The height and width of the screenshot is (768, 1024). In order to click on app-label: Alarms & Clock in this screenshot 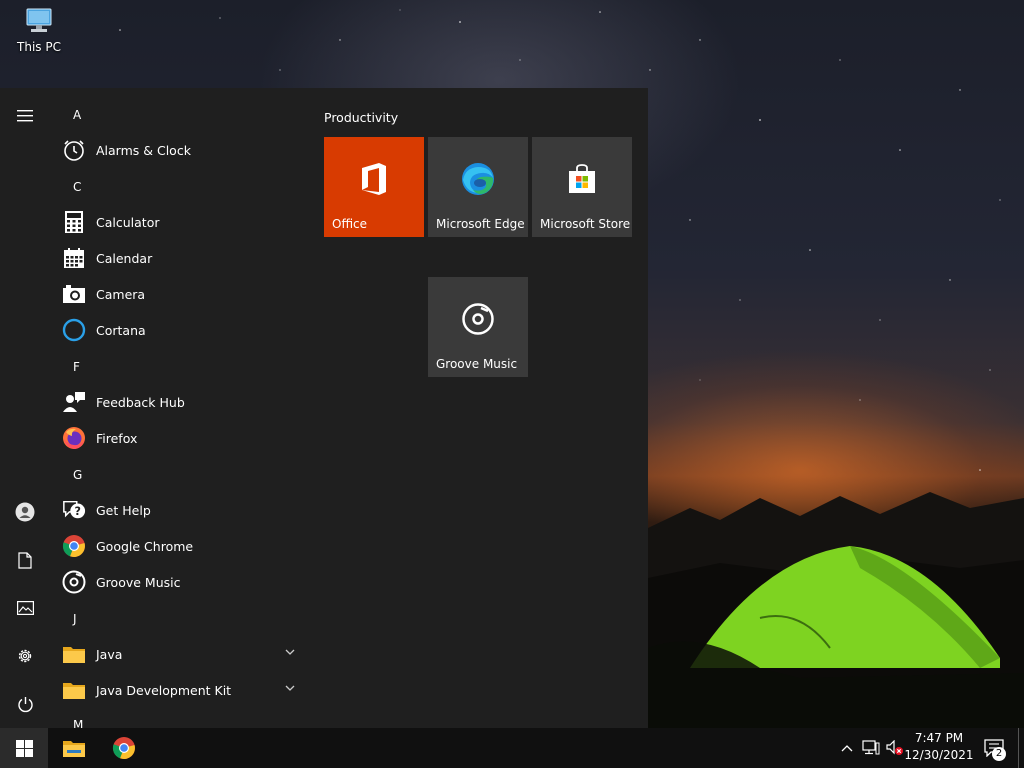, I will do `click(143, 150)`.